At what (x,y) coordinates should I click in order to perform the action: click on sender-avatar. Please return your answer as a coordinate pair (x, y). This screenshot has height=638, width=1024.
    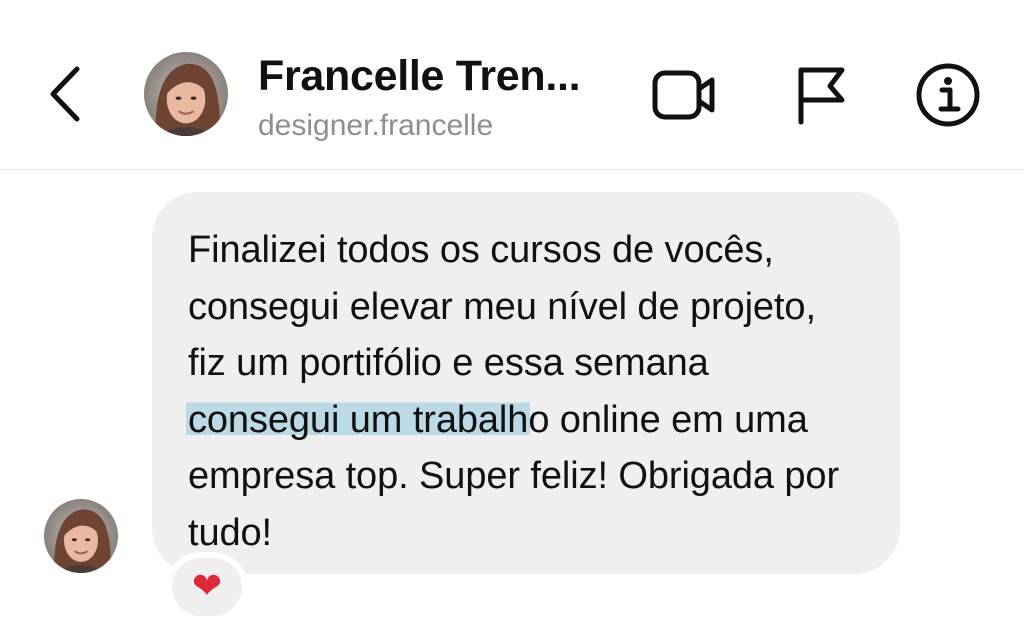
    Looking at the image, I should click on (81, 536).